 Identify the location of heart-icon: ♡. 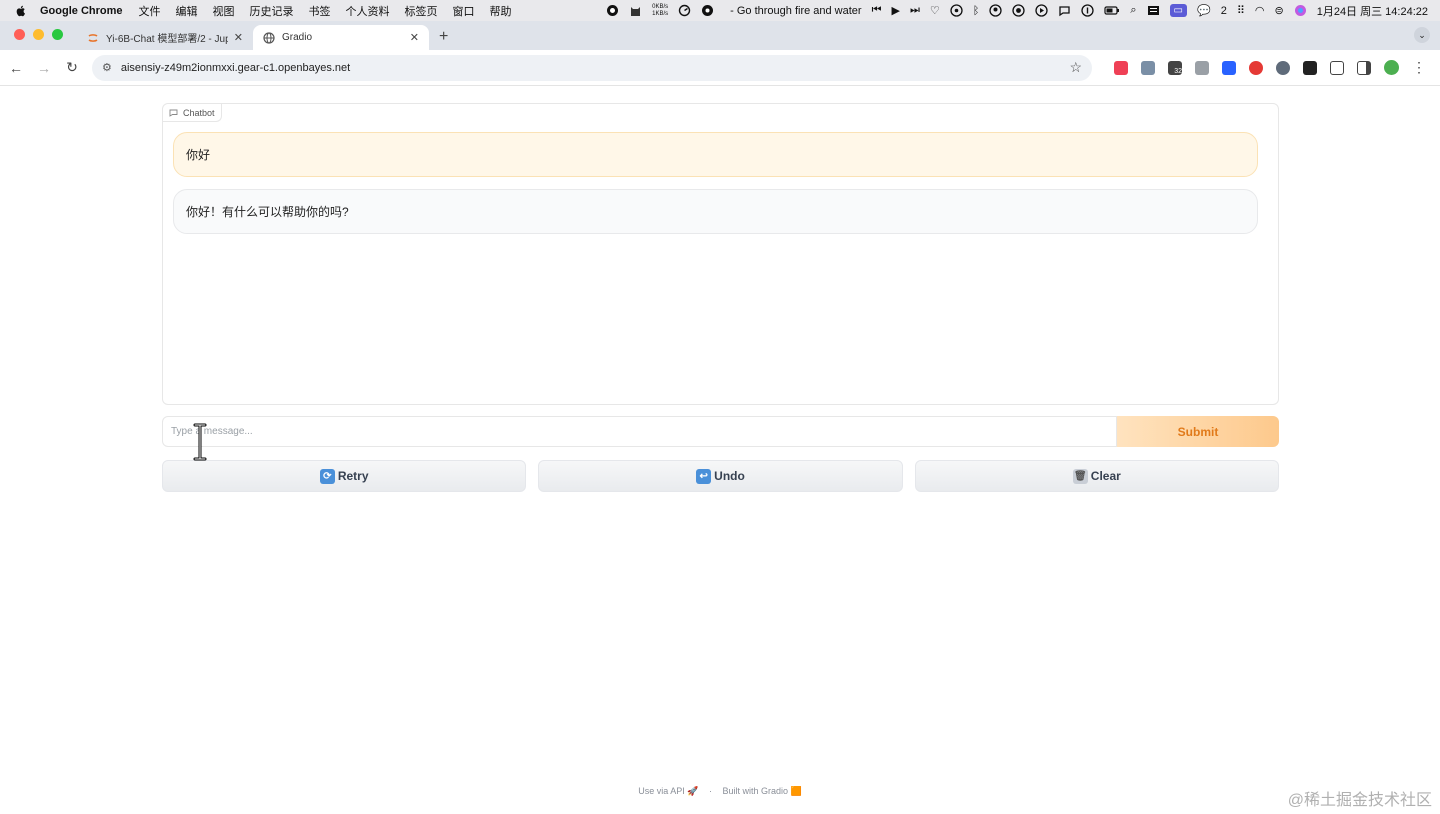
(935, 10).